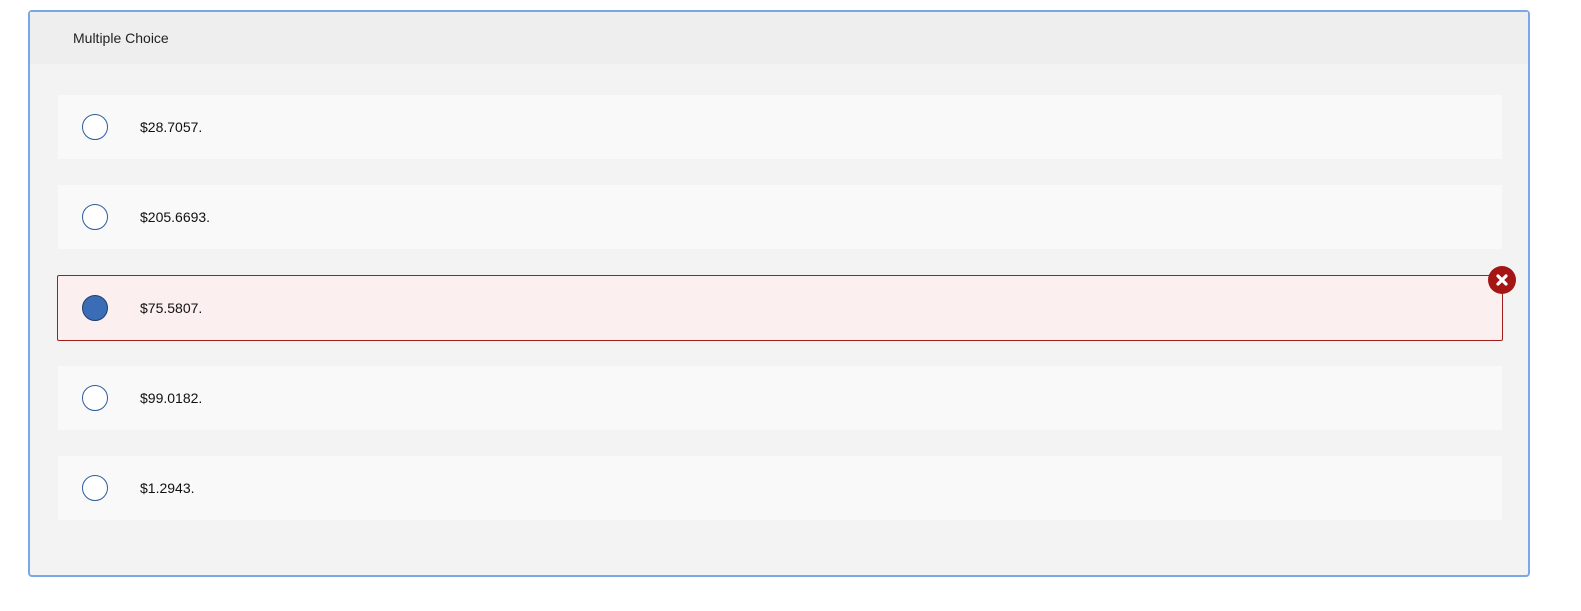 Image resolution: width=1581 pixels, height=611 pixels. Describe the element at coordinates (779, 38) in the screenshot. I see `question-type-header: Multiple Choice` at that location.